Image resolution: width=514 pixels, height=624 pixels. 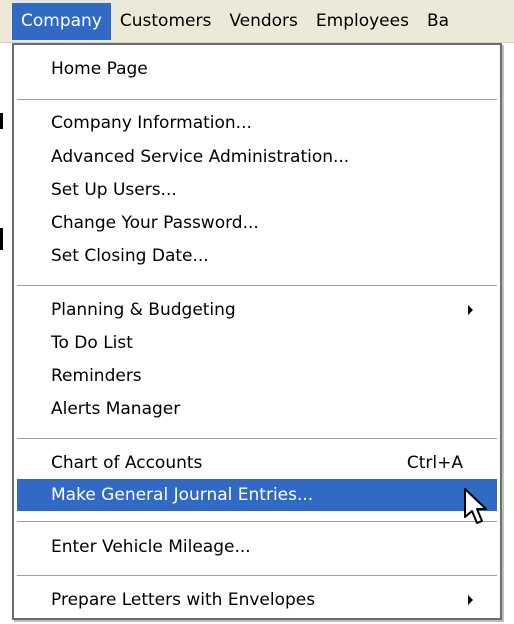 What do you see at coordinates (257, 343) in the screenshot?
I see `menu-item-to-do-list: To Do List` at bounding box center [257, 343].